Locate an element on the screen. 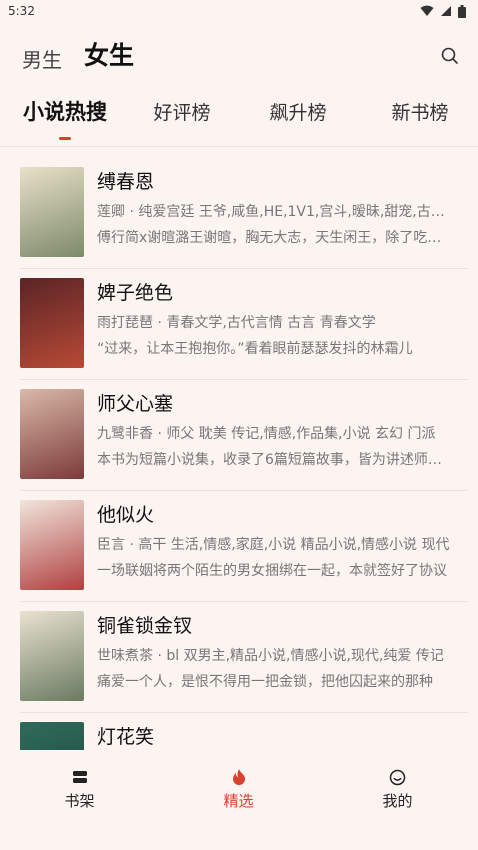  signal-icon is located at coordinates (446, 11).